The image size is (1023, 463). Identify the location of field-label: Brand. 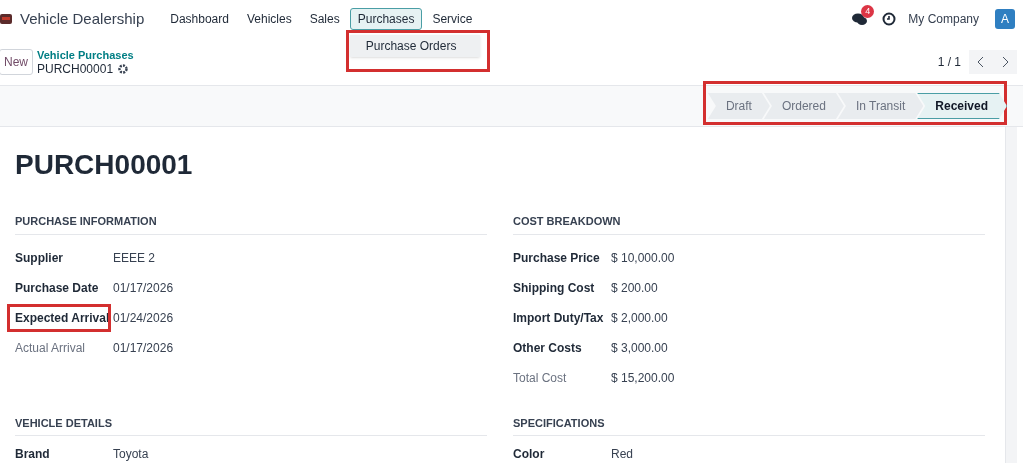
(32, 454).